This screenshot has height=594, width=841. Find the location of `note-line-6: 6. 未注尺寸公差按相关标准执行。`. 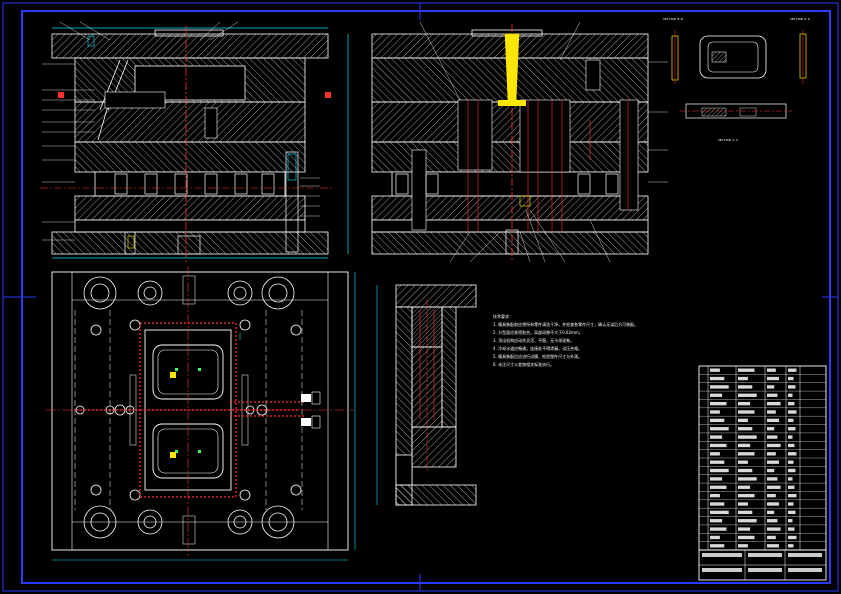

note-line-6: 6. 未注尺寸公差按相关标准执行。 is located at coordinates (523, 364).